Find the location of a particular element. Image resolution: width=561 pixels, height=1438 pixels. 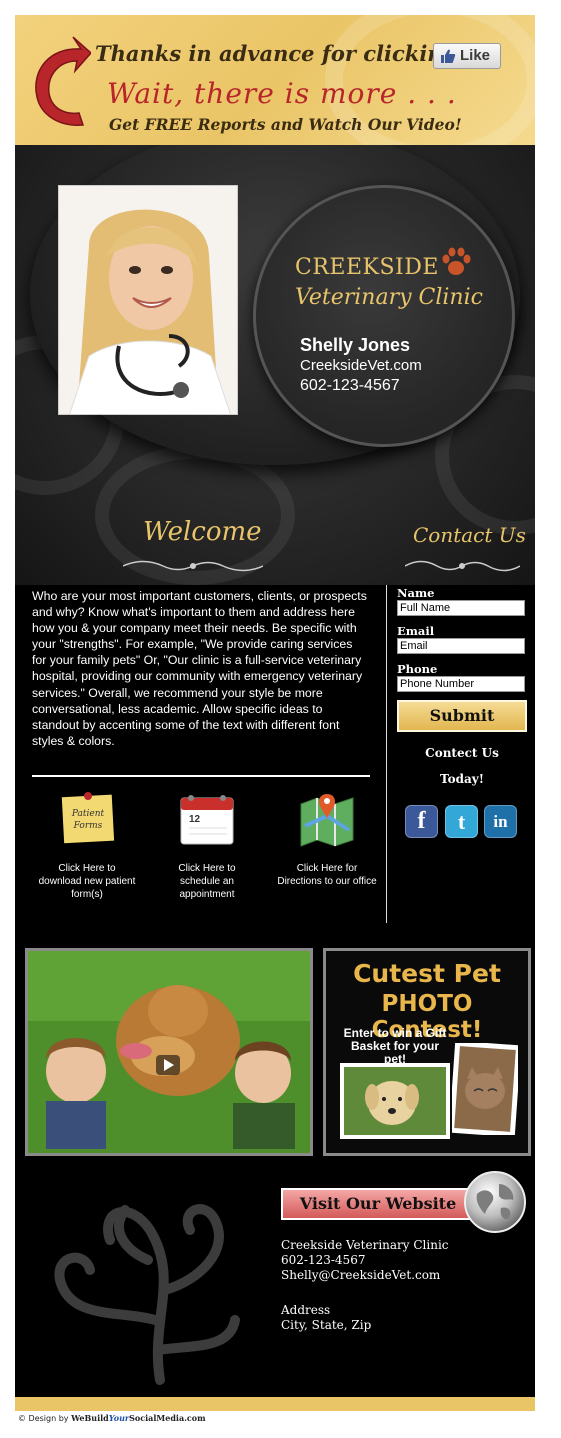

contact-ornament is located at coordinates (462, 566).